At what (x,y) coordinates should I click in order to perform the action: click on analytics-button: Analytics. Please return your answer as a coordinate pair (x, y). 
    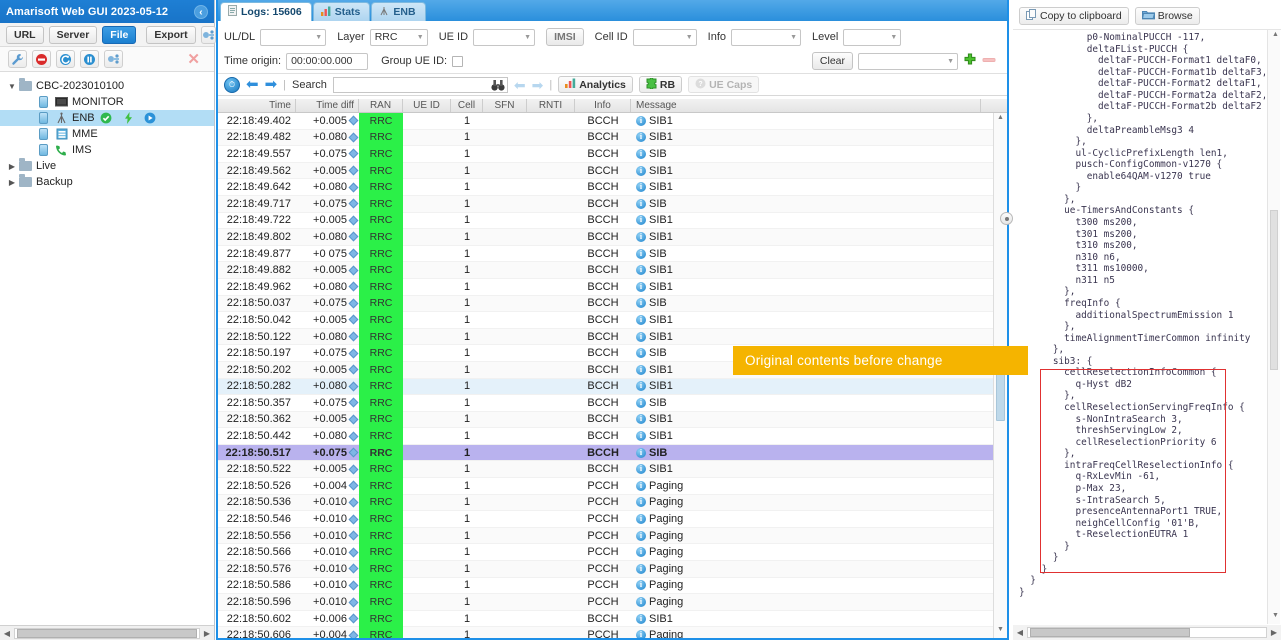
    Looking at the image, I should click on (595, 84).